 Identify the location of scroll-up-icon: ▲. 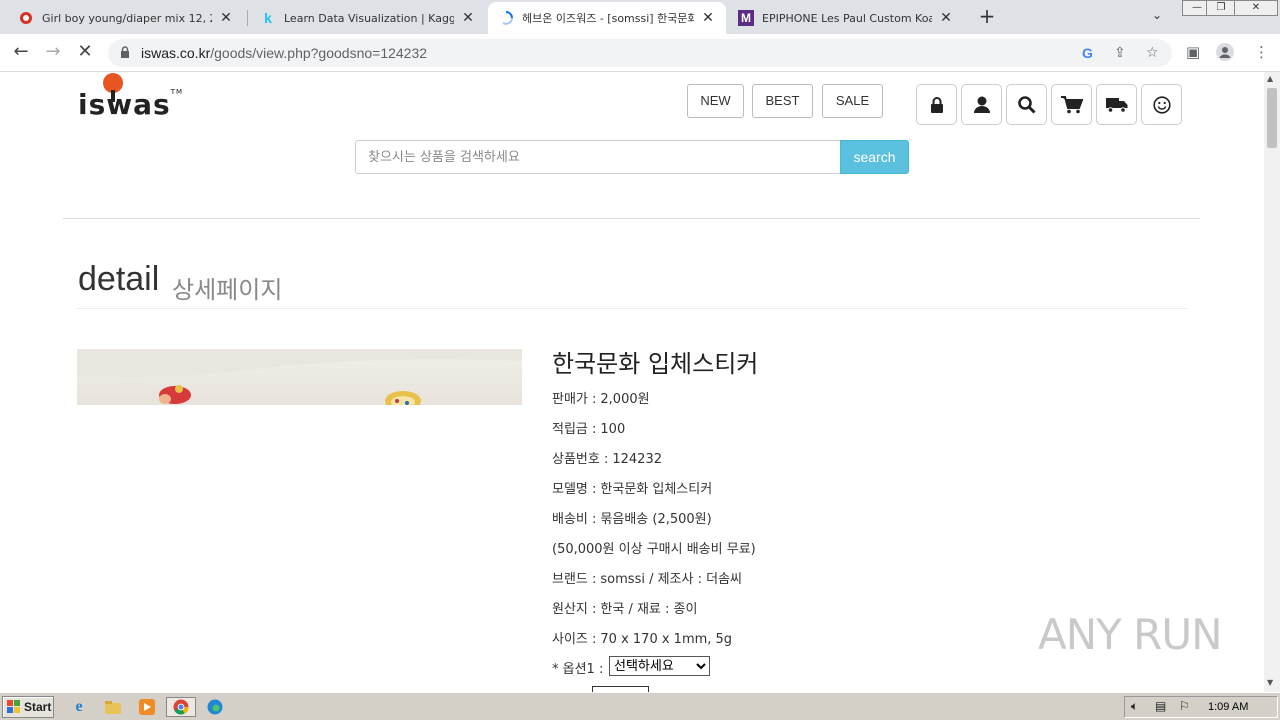
(1270, 78).